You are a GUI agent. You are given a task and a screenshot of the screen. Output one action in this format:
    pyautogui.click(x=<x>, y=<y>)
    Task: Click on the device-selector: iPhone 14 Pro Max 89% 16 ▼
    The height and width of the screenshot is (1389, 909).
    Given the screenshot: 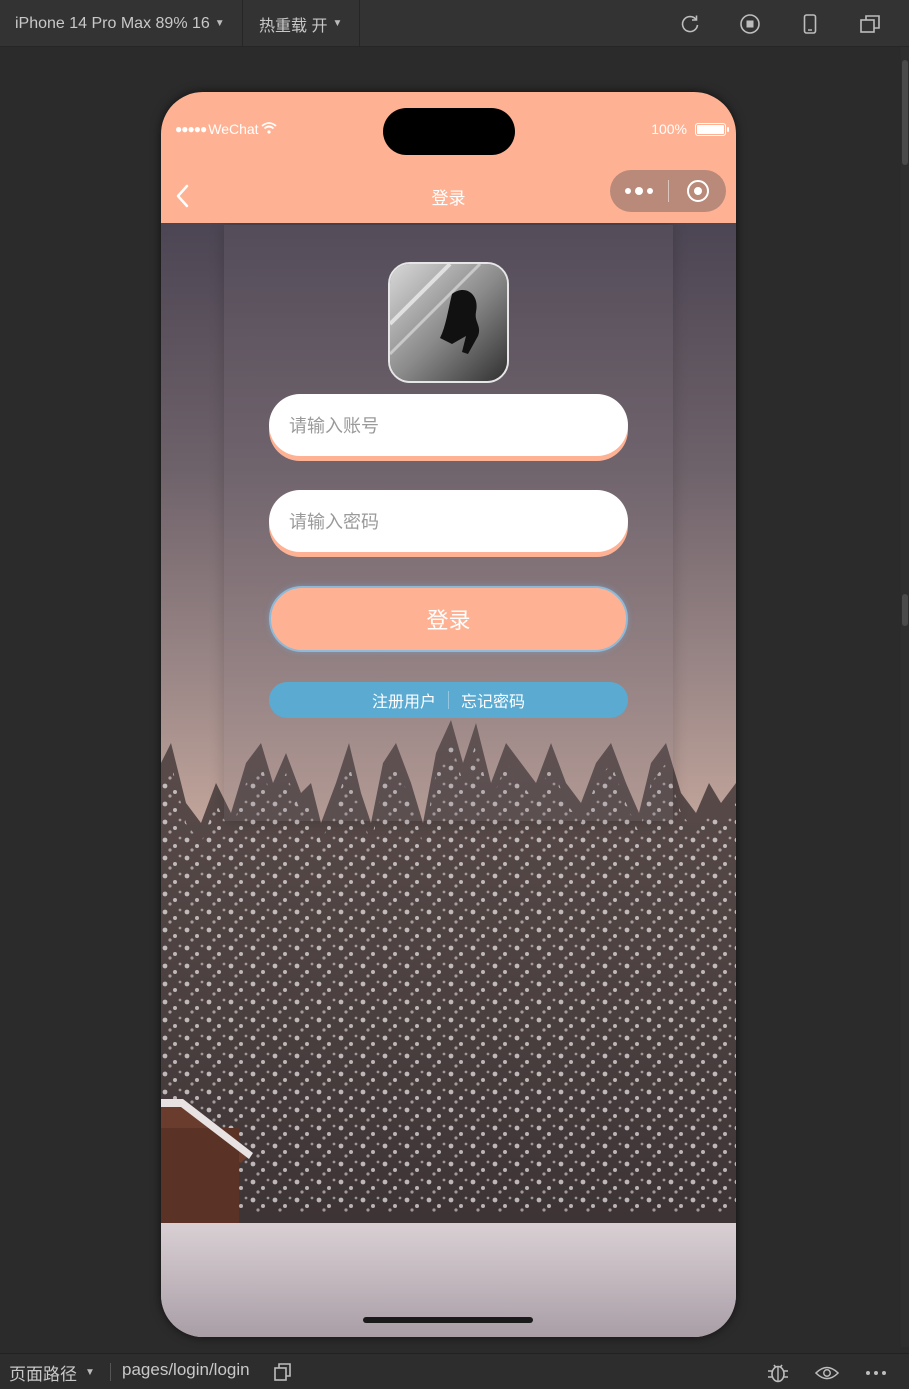 What is the action you would take?
    pyautogui.click(x=121, y=23)
    